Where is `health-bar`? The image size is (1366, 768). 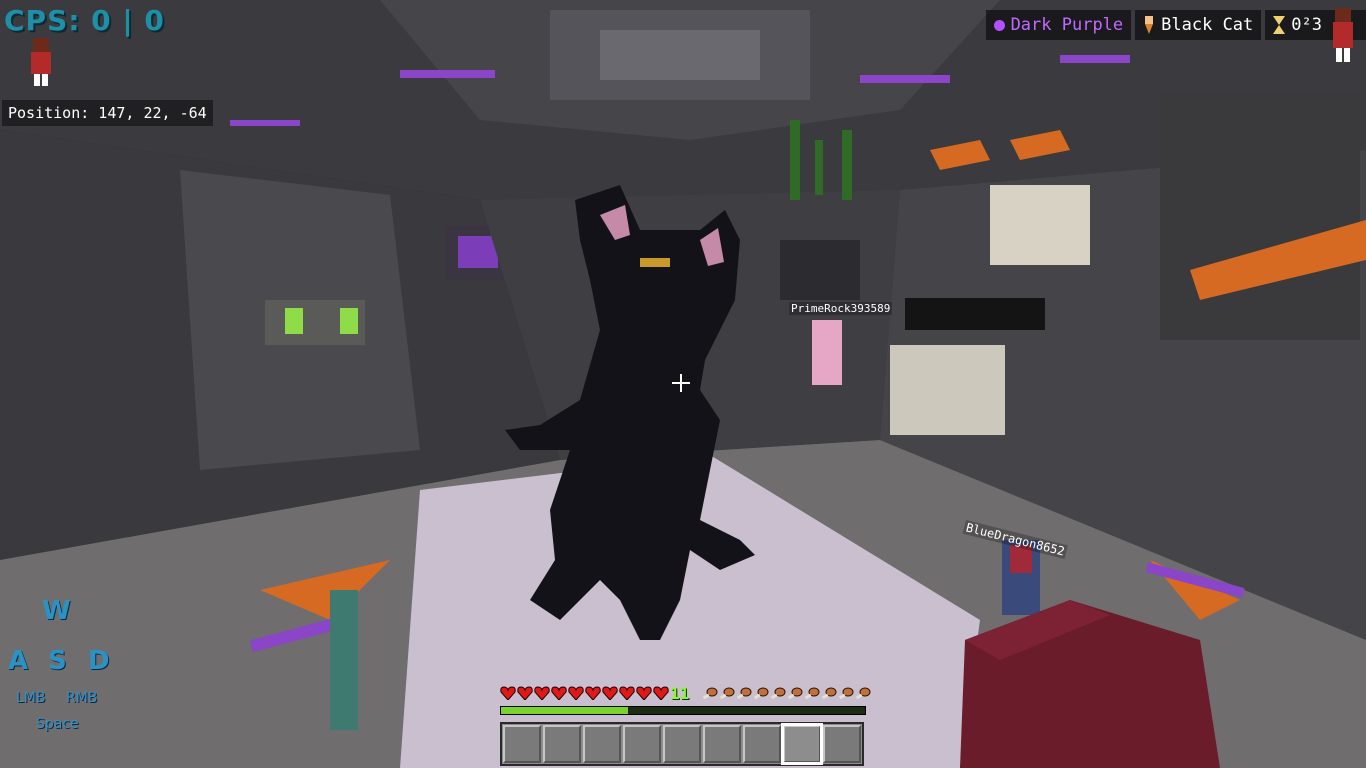
health-bar is located at coordinates (584, 693).